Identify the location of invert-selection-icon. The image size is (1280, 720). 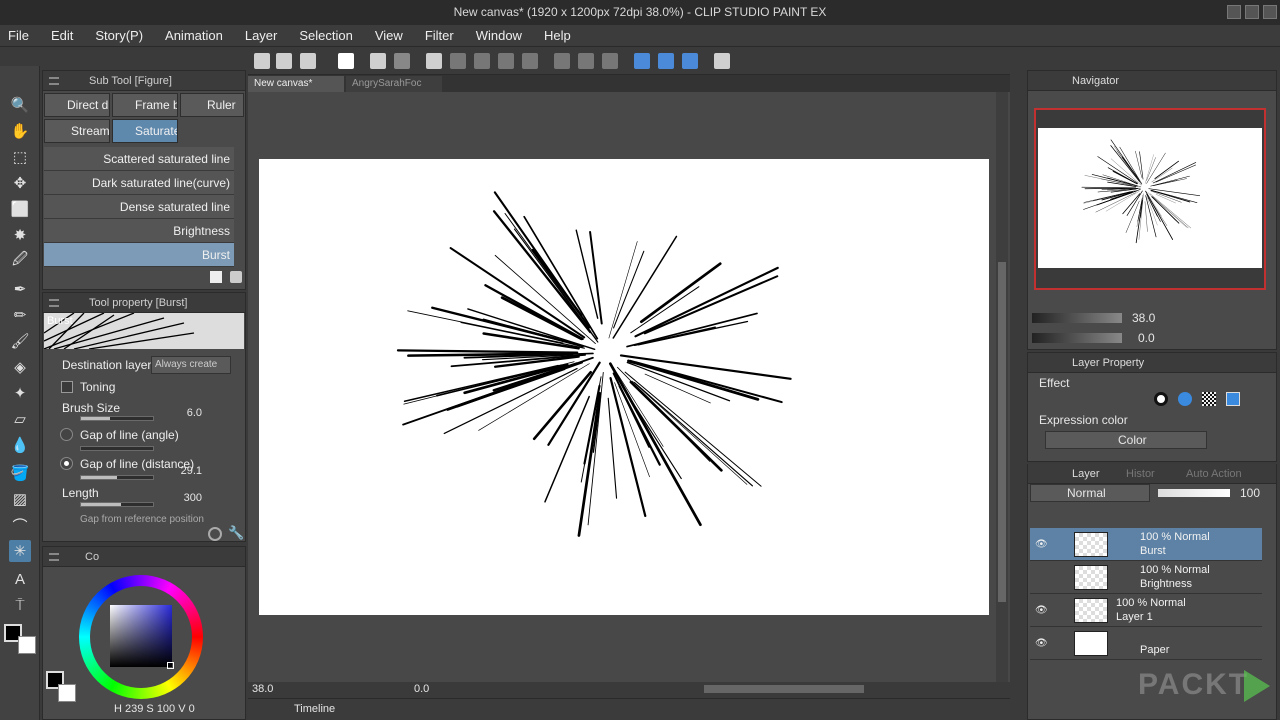
(586, 61).